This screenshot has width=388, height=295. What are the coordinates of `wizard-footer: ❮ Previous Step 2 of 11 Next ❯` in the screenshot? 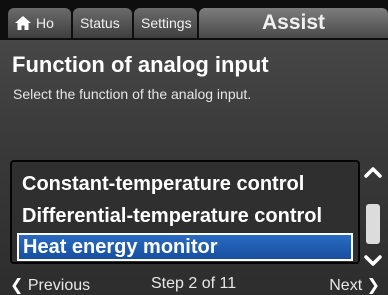 It's located at (194, 284).